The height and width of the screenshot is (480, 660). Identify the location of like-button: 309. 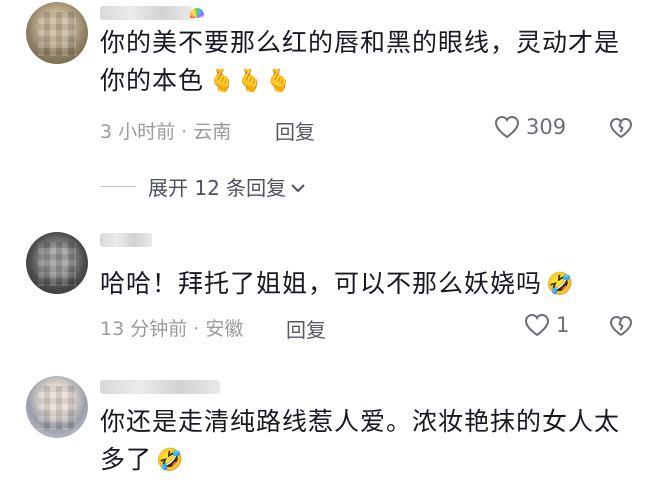
(530, 127).